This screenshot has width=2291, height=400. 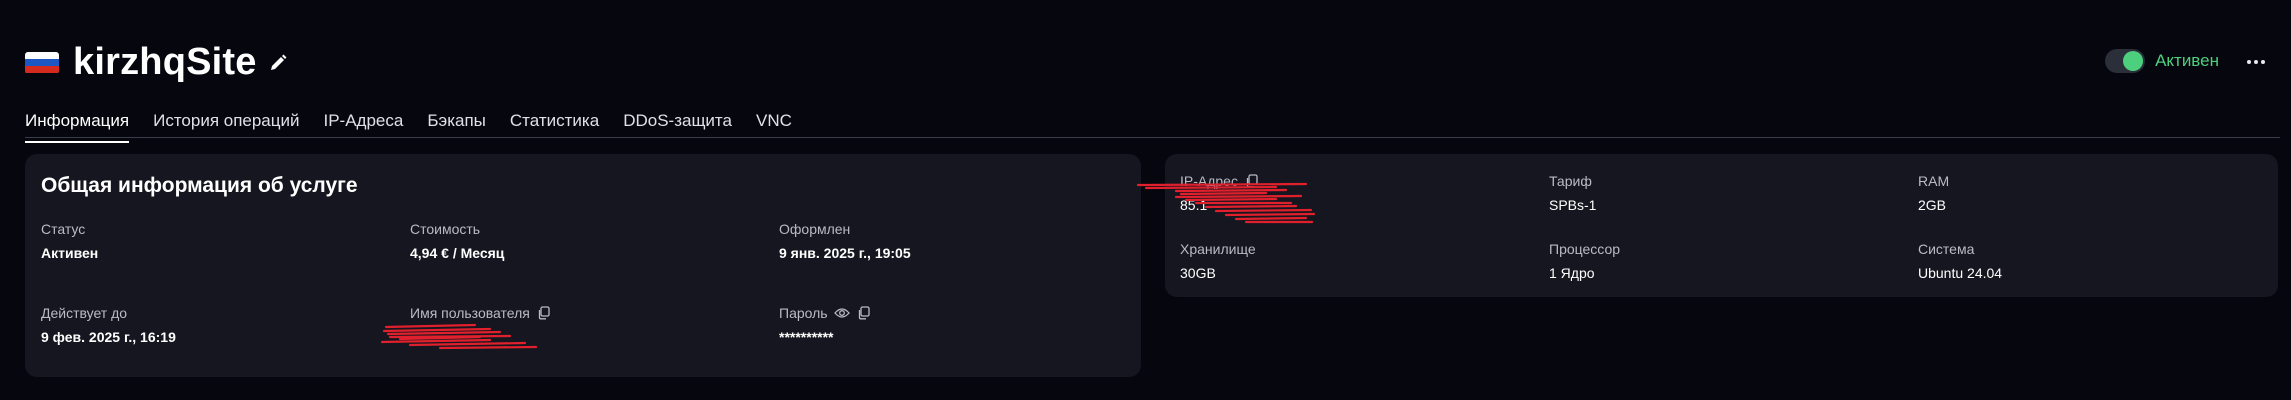 I want to click on status-field-label: Статус, so click(x=63, y=229).